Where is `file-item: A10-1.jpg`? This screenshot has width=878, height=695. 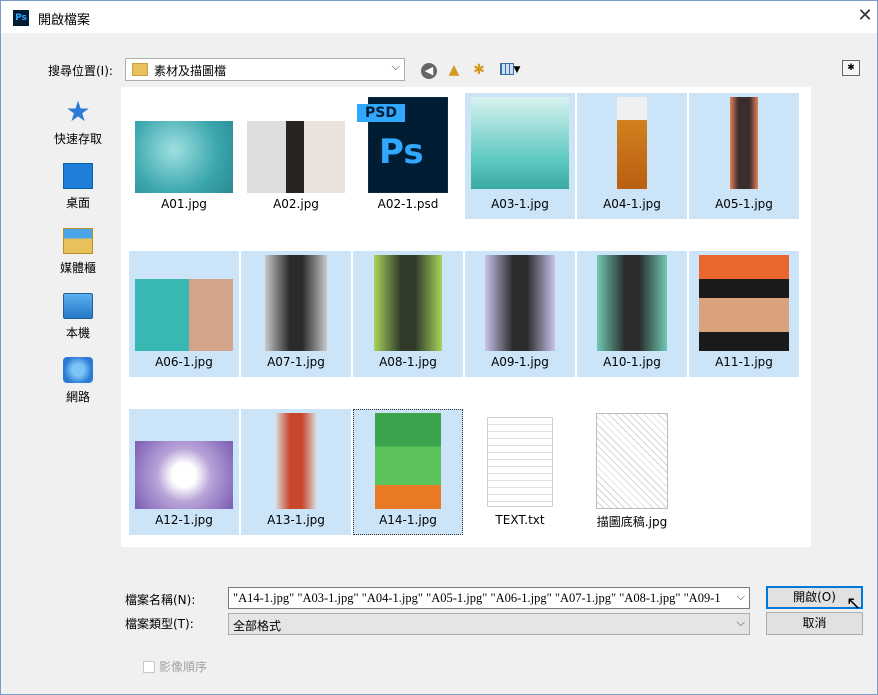 file-item: A10-1.jpg is located at coordinates (632, 314).